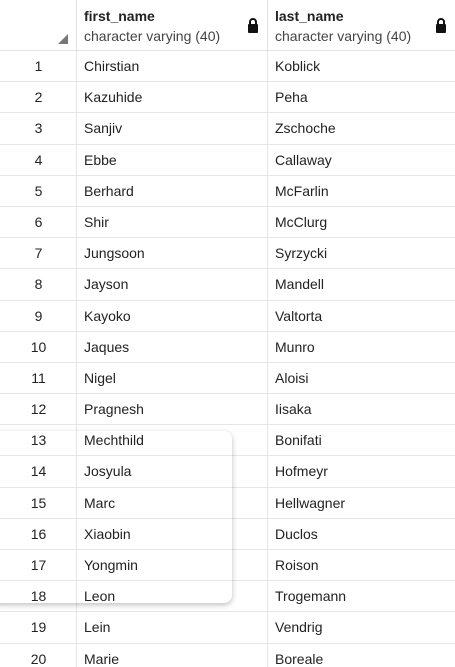 This screenshot has width=455, height=667. I want to click on first-name-cell: Jaques, so click(172, 346).